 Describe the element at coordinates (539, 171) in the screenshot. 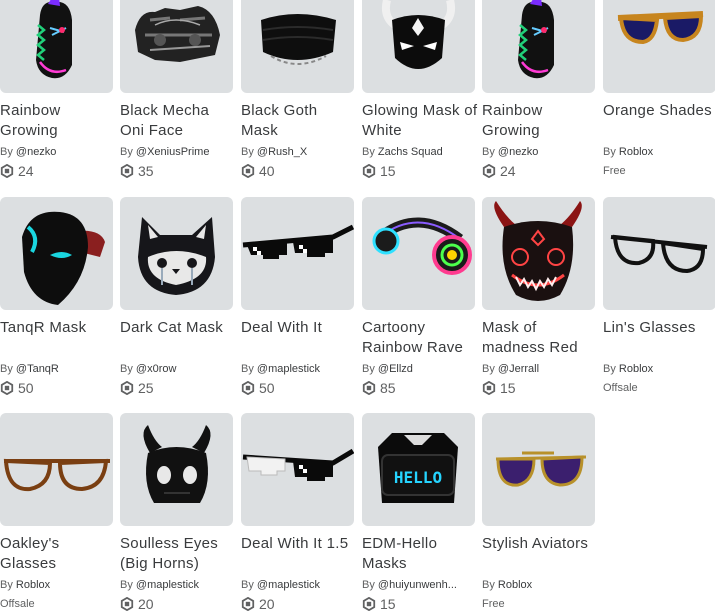

I see `item-price: 24` at that location.